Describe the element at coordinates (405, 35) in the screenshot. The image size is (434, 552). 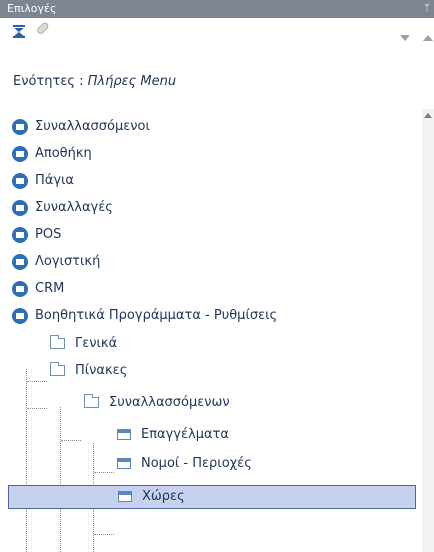
I see `dropdown-arrow-icon` at that location.